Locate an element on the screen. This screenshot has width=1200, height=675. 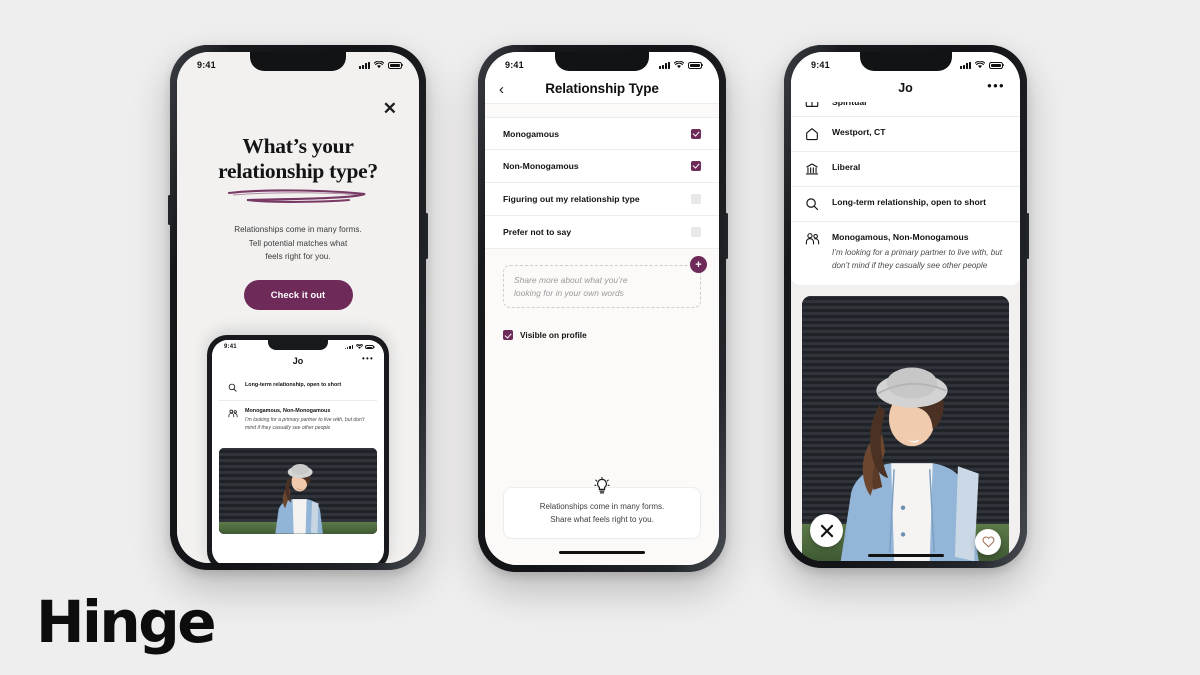
list-item: Long-term relationship, open to short is located at coordinates (298, 387).